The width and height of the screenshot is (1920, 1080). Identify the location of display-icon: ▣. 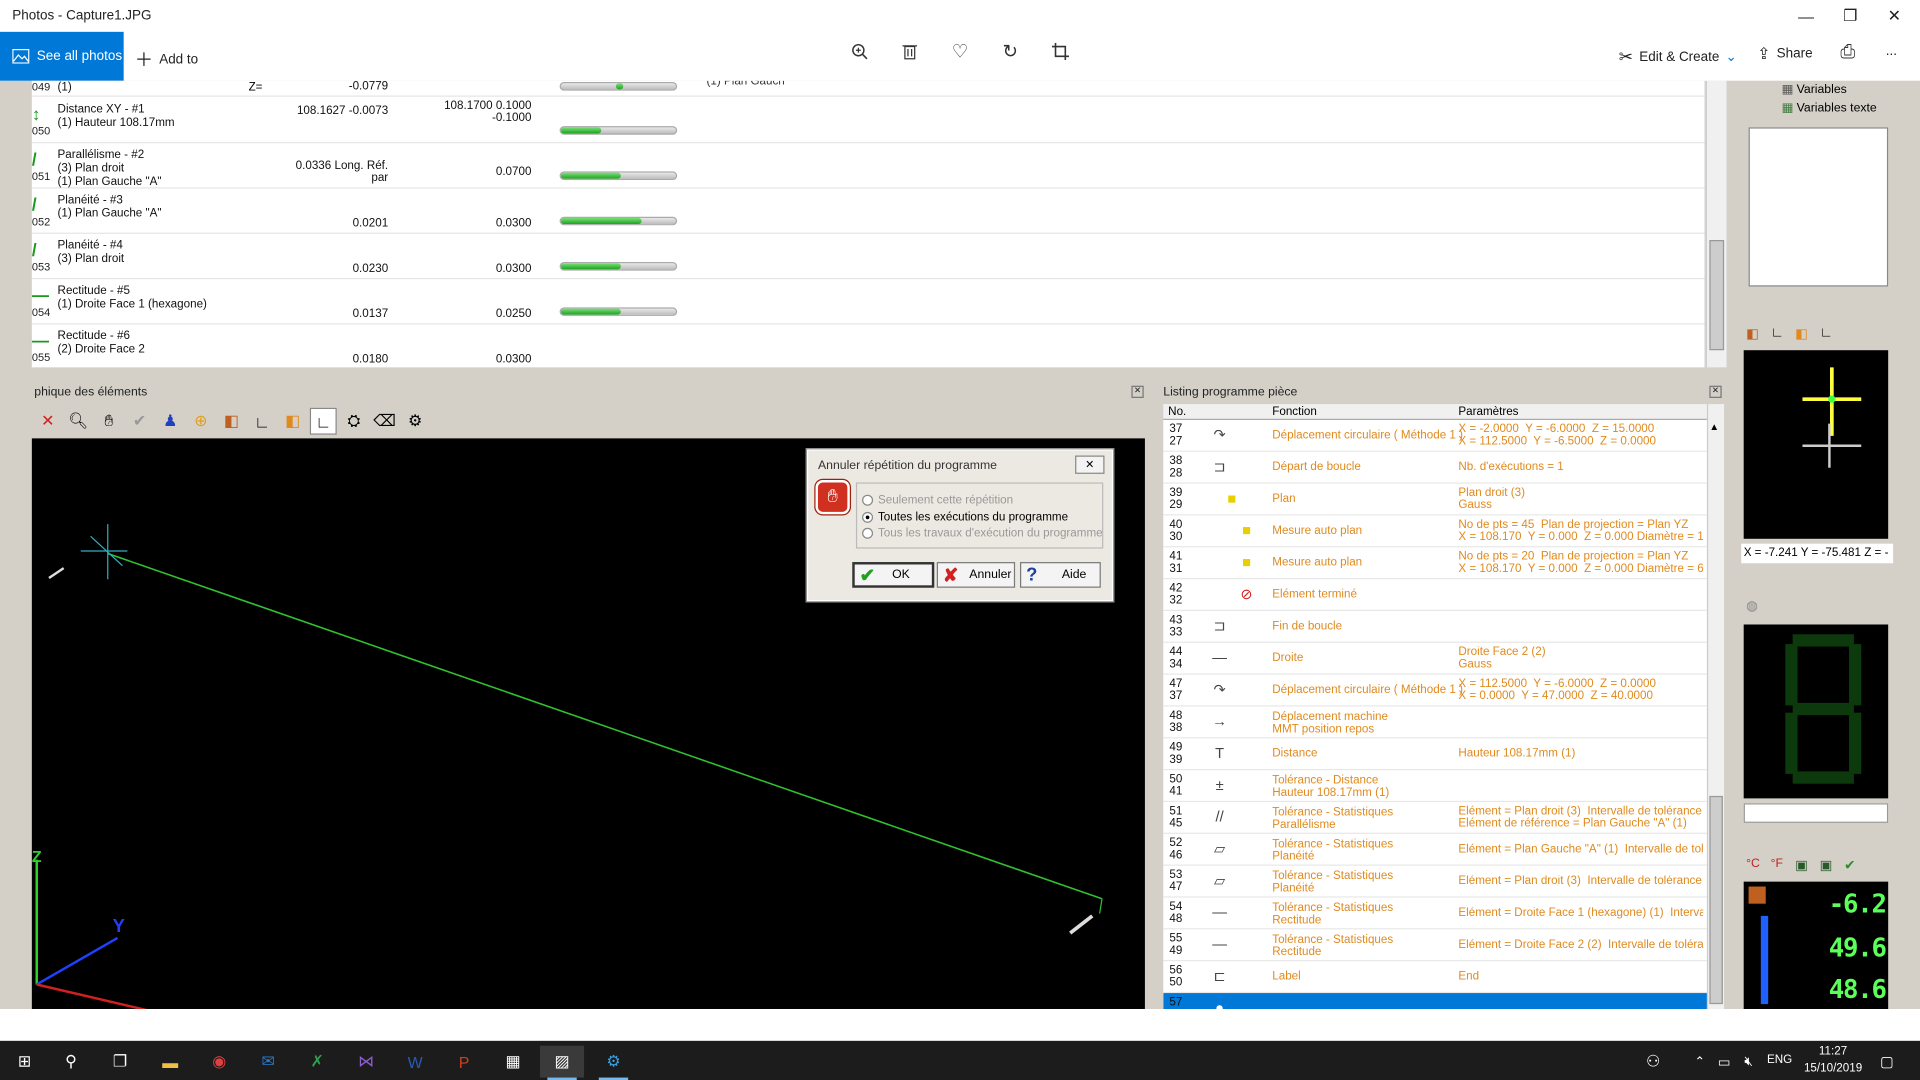
(1826, 865).